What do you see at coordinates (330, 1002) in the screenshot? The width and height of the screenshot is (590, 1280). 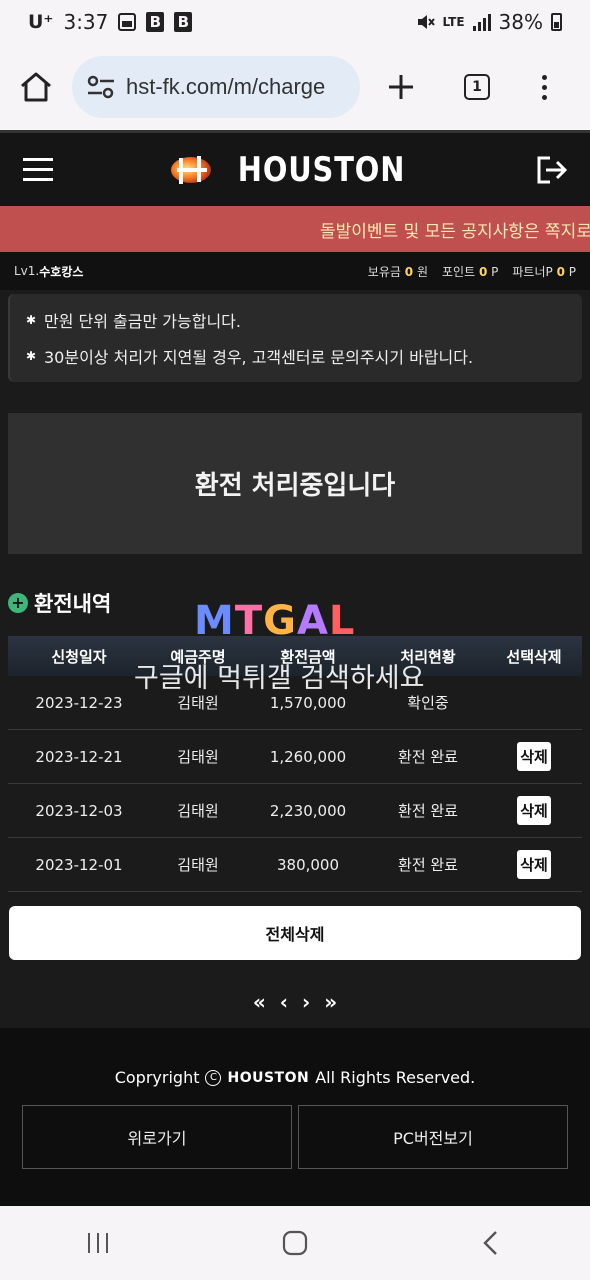 I see `last-page-button: »` at bounding box center [330, 1002].